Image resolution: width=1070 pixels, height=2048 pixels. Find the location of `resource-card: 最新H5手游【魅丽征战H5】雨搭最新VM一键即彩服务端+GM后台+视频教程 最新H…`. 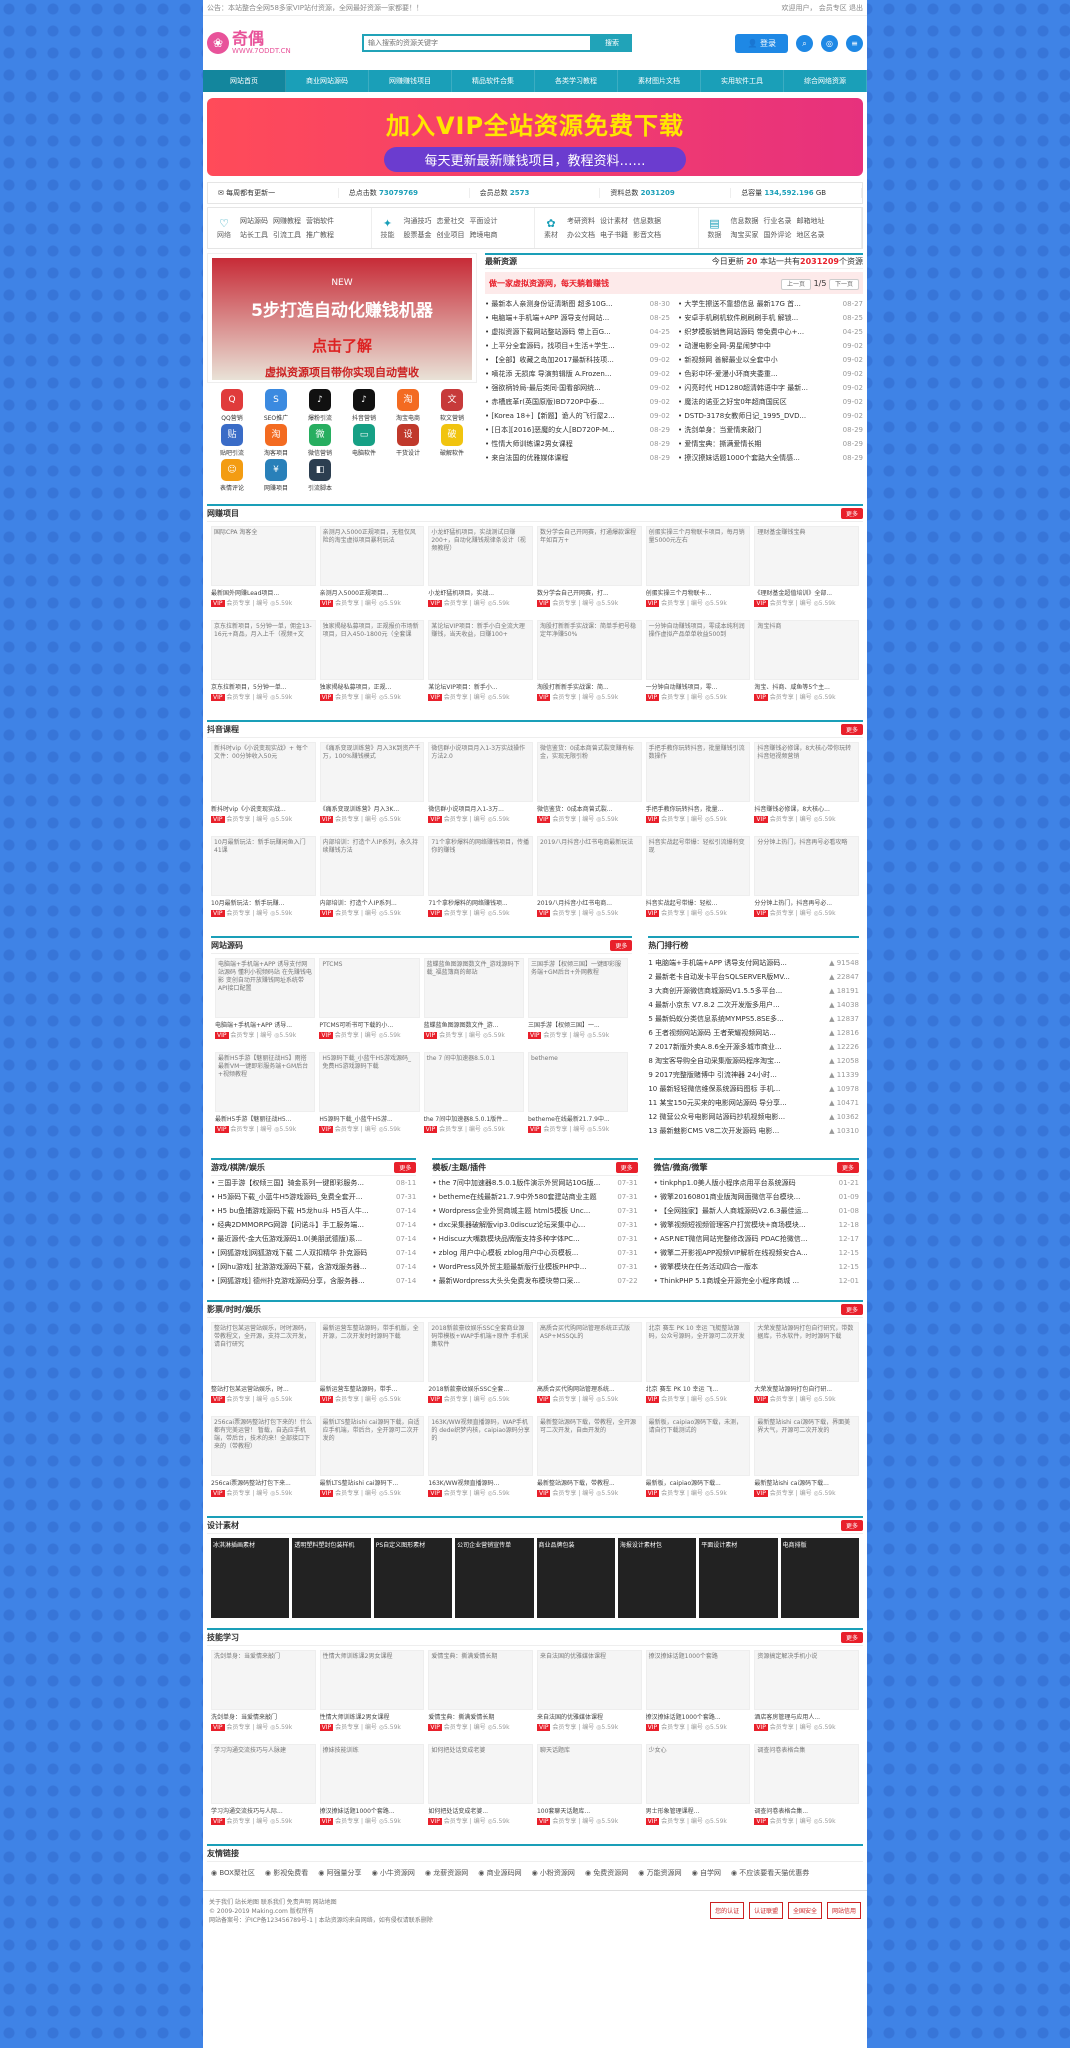

resource-card: 最新H5手游【魅丽征战H5】雨搭最新VM一键即彩服务端+GM后台+视频教程 最新H… is located at coordinates (265, 1097).